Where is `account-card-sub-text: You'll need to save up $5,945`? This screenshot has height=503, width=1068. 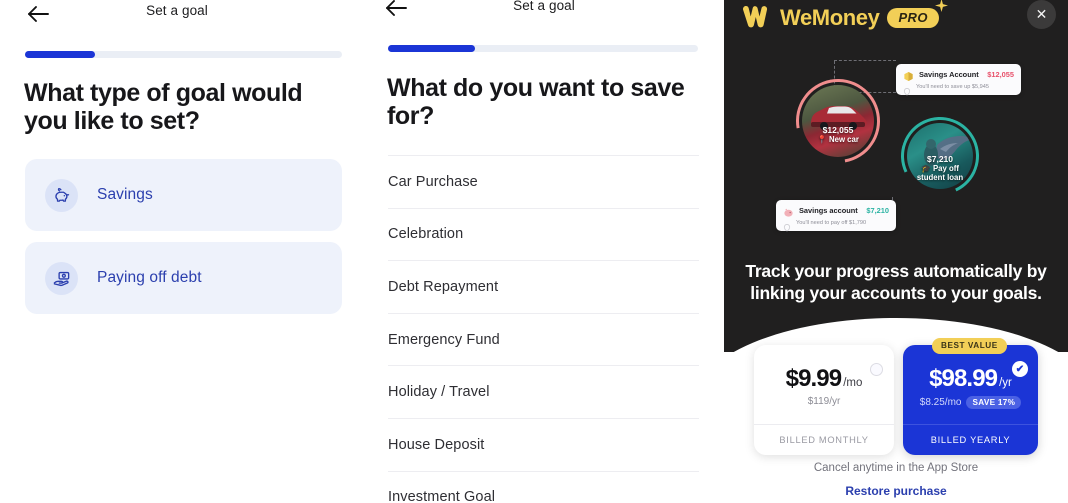 account-card-sub-text: You'll need to save up $5,945 is located at coordinates (953, 87).